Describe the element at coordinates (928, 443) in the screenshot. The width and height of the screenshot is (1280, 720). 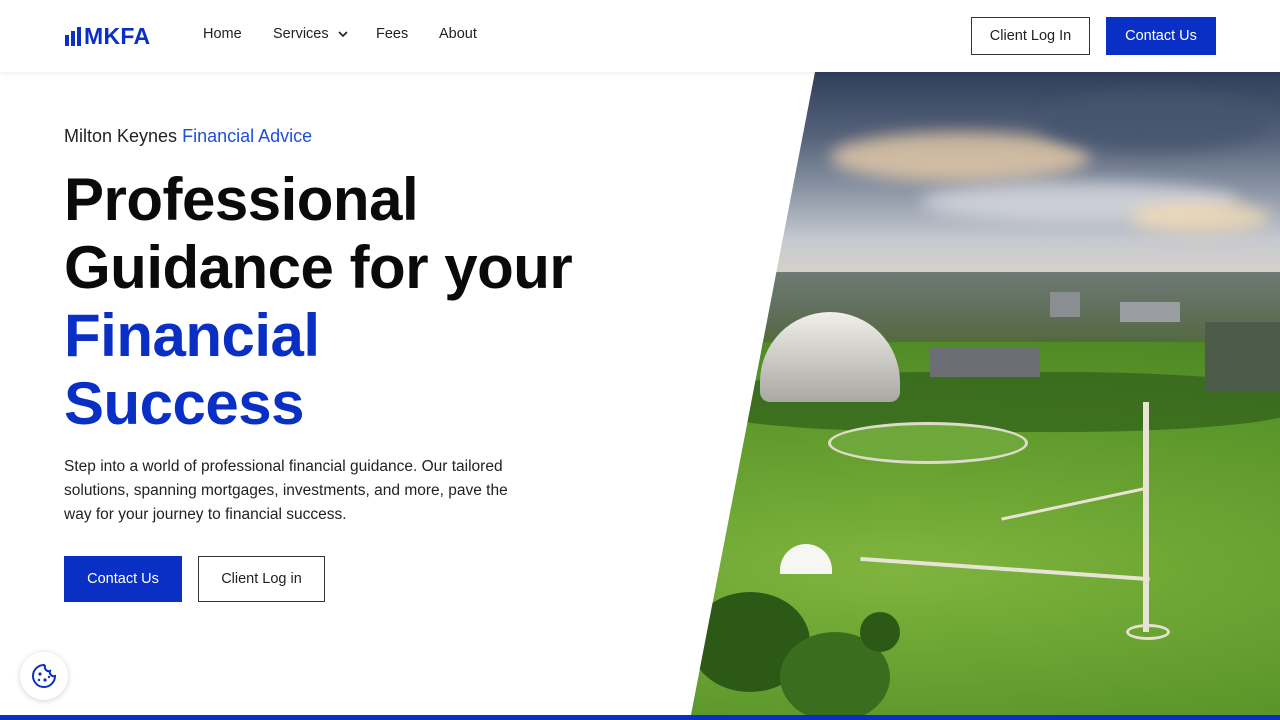
I see `hero-oval-lawn` at that location.